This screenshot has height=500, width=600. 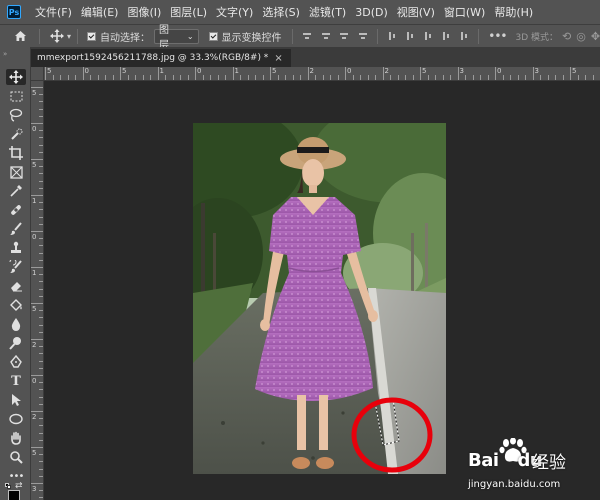 What do you see at coordinates (464, 12) in the screenshot?
I see `menu-window: 窗口(W)` at bounding box center [464, 12].